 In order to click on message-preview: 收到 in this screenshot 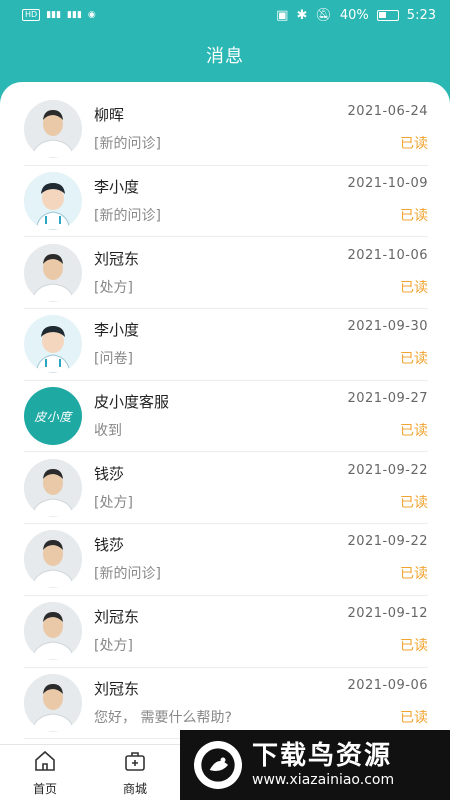, I will do `click(108, 431)`.